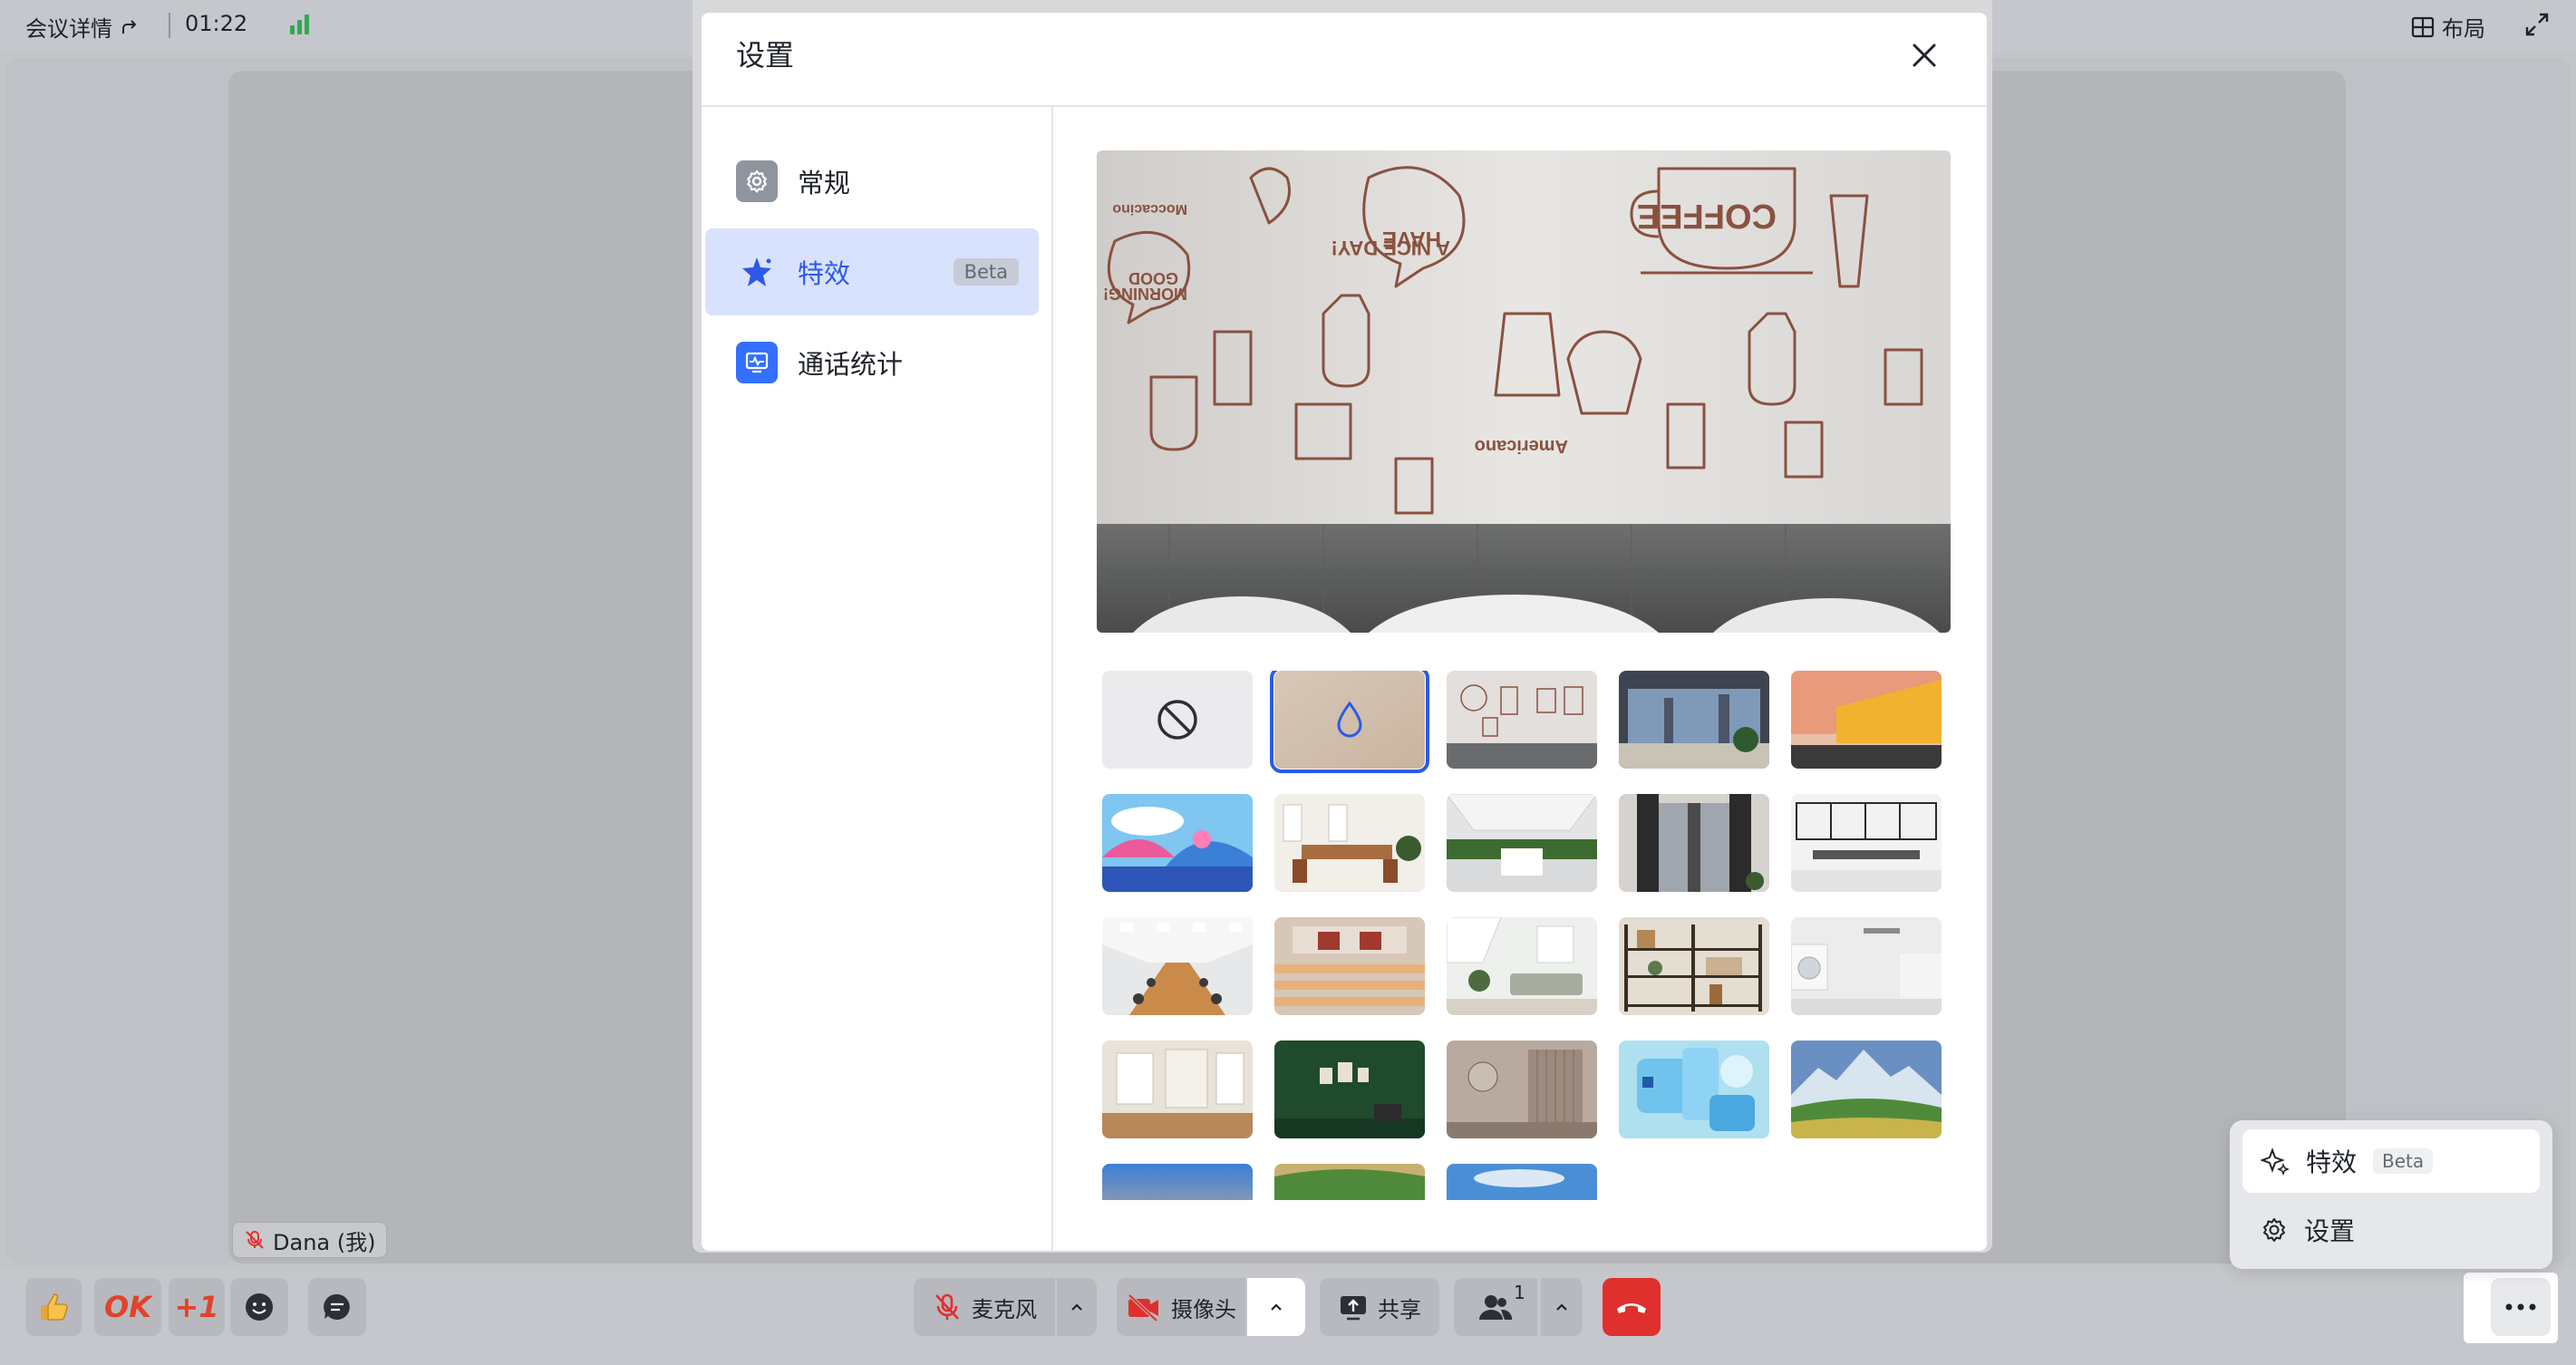  What do you see at coordinates (2521, 1307) in the screenshot?
I see `more-button` at bounding box center [2521, 1307].